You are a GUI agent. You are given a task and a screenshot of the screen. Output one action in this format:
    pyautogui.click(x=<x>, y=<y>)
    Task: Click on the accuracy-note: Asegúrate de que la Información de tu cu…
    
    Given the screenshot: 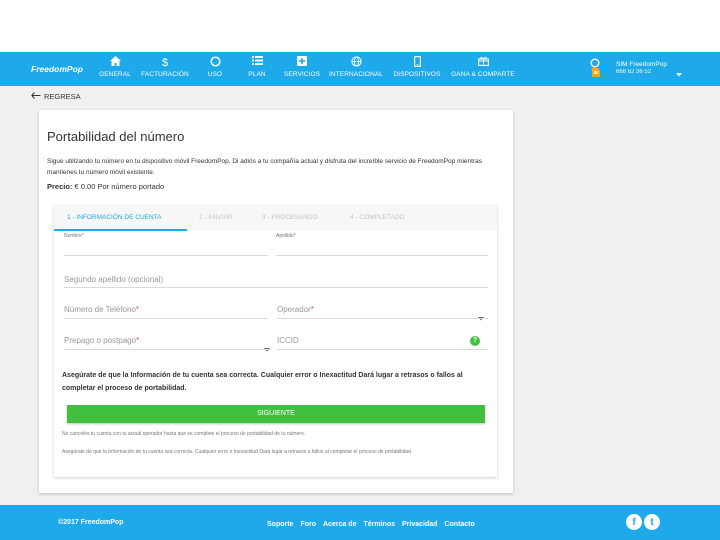 What is the action you would take?
    pyautogui.click(x=237, y=452)
    